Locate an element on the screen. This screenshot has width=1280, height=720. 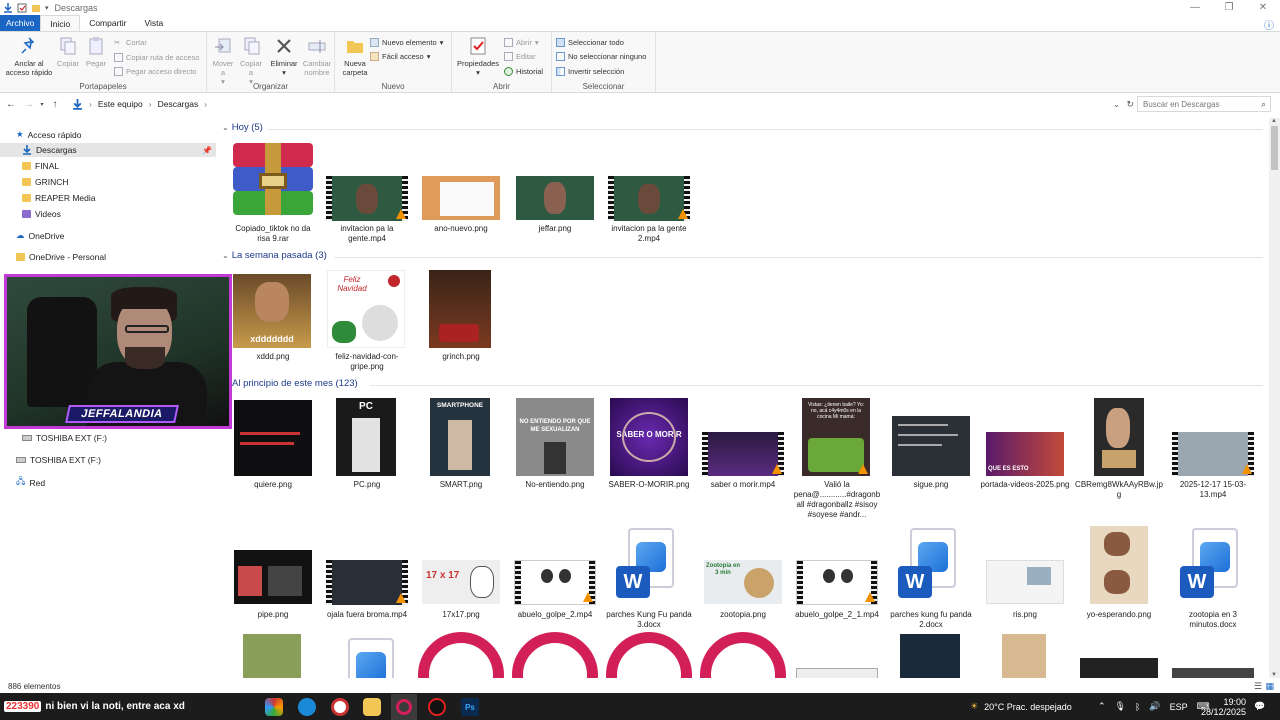
mic-icon: 🎙 is located at coordinates (1120, 706).